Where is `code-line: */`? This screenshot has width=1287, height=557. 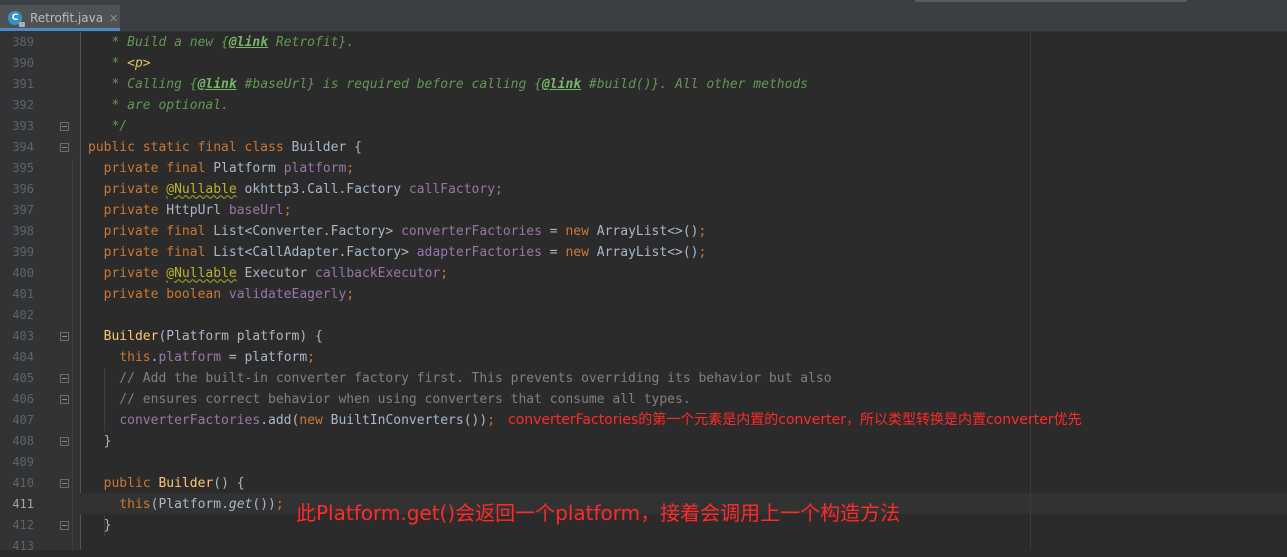
code-line: */ is located at coordinates (107, 126).